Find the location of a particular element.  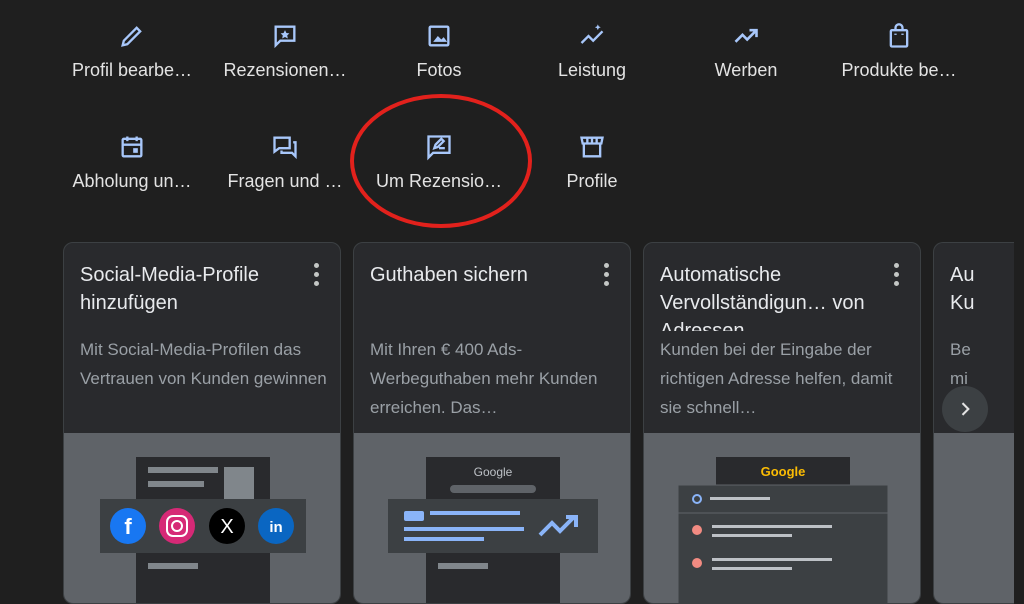

shopping-bag-icon is located at coordinates (899, 33).